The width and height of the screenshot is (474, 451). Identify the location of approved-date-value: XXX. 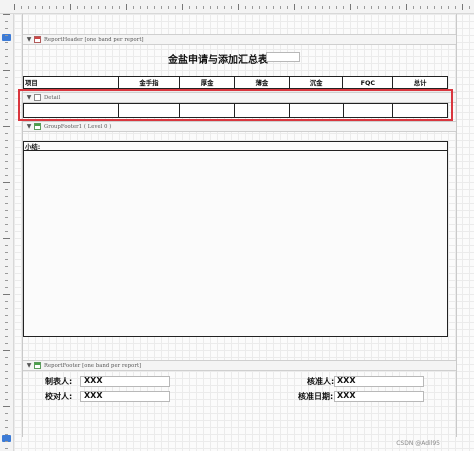
(346, 395).